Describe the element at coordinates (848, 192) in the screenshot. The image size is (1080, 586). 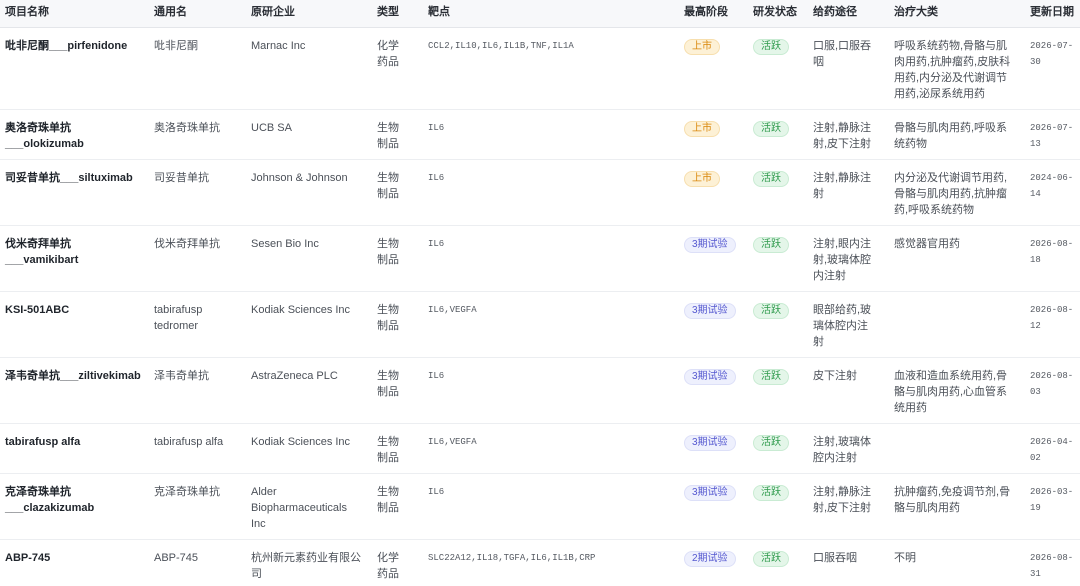
I see `cell-route: 注射,静脉注射` at that location.